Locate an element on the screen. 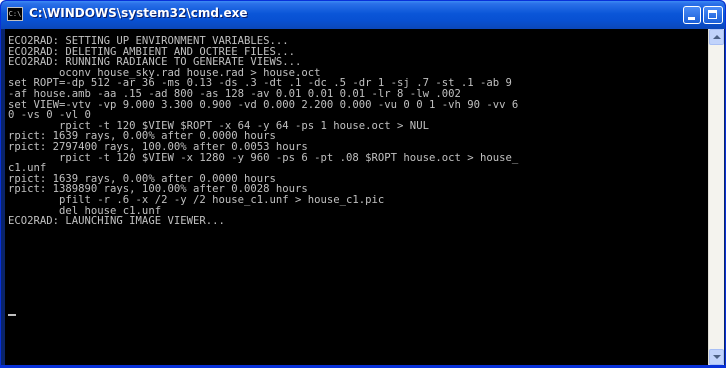  minimize-button is located at coordinates (692, 15).